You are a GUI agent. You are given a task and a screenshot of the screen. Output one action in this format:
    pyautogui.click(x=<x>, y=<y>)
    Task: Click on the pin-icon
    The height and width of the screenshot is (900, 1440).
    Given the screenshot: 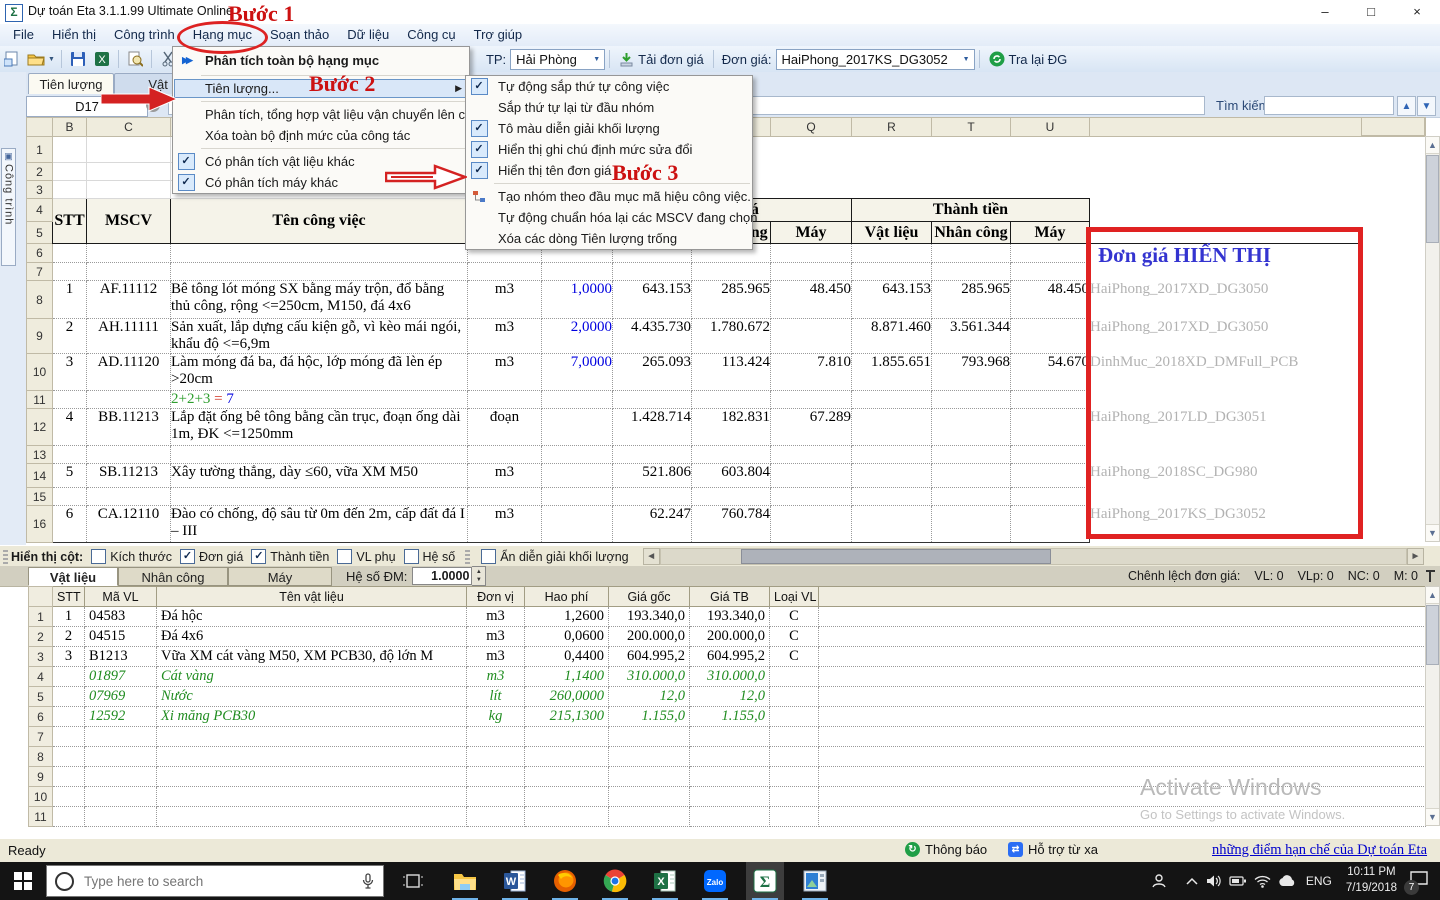 What is the action you would take?
    pyautogui.click(x=1430, y=576)
    